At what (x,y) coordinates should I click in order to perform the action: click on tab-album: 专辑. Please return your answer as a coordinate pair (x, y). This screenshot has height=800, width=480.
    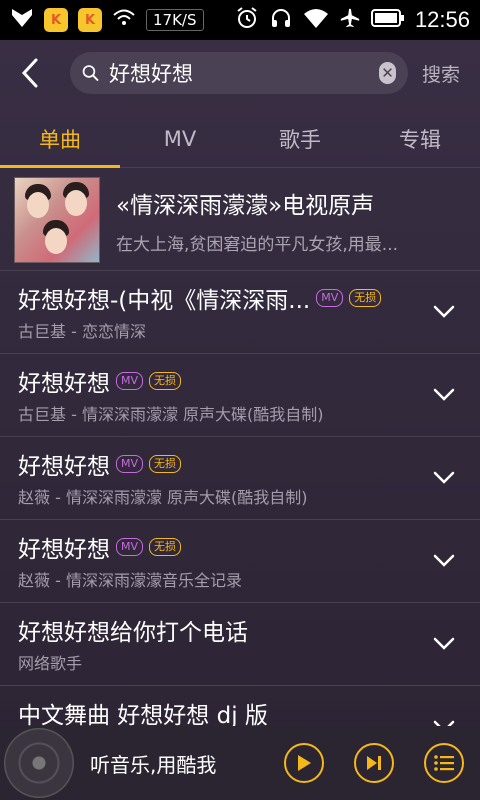
    Looking at the image, I should click on (420, 138).